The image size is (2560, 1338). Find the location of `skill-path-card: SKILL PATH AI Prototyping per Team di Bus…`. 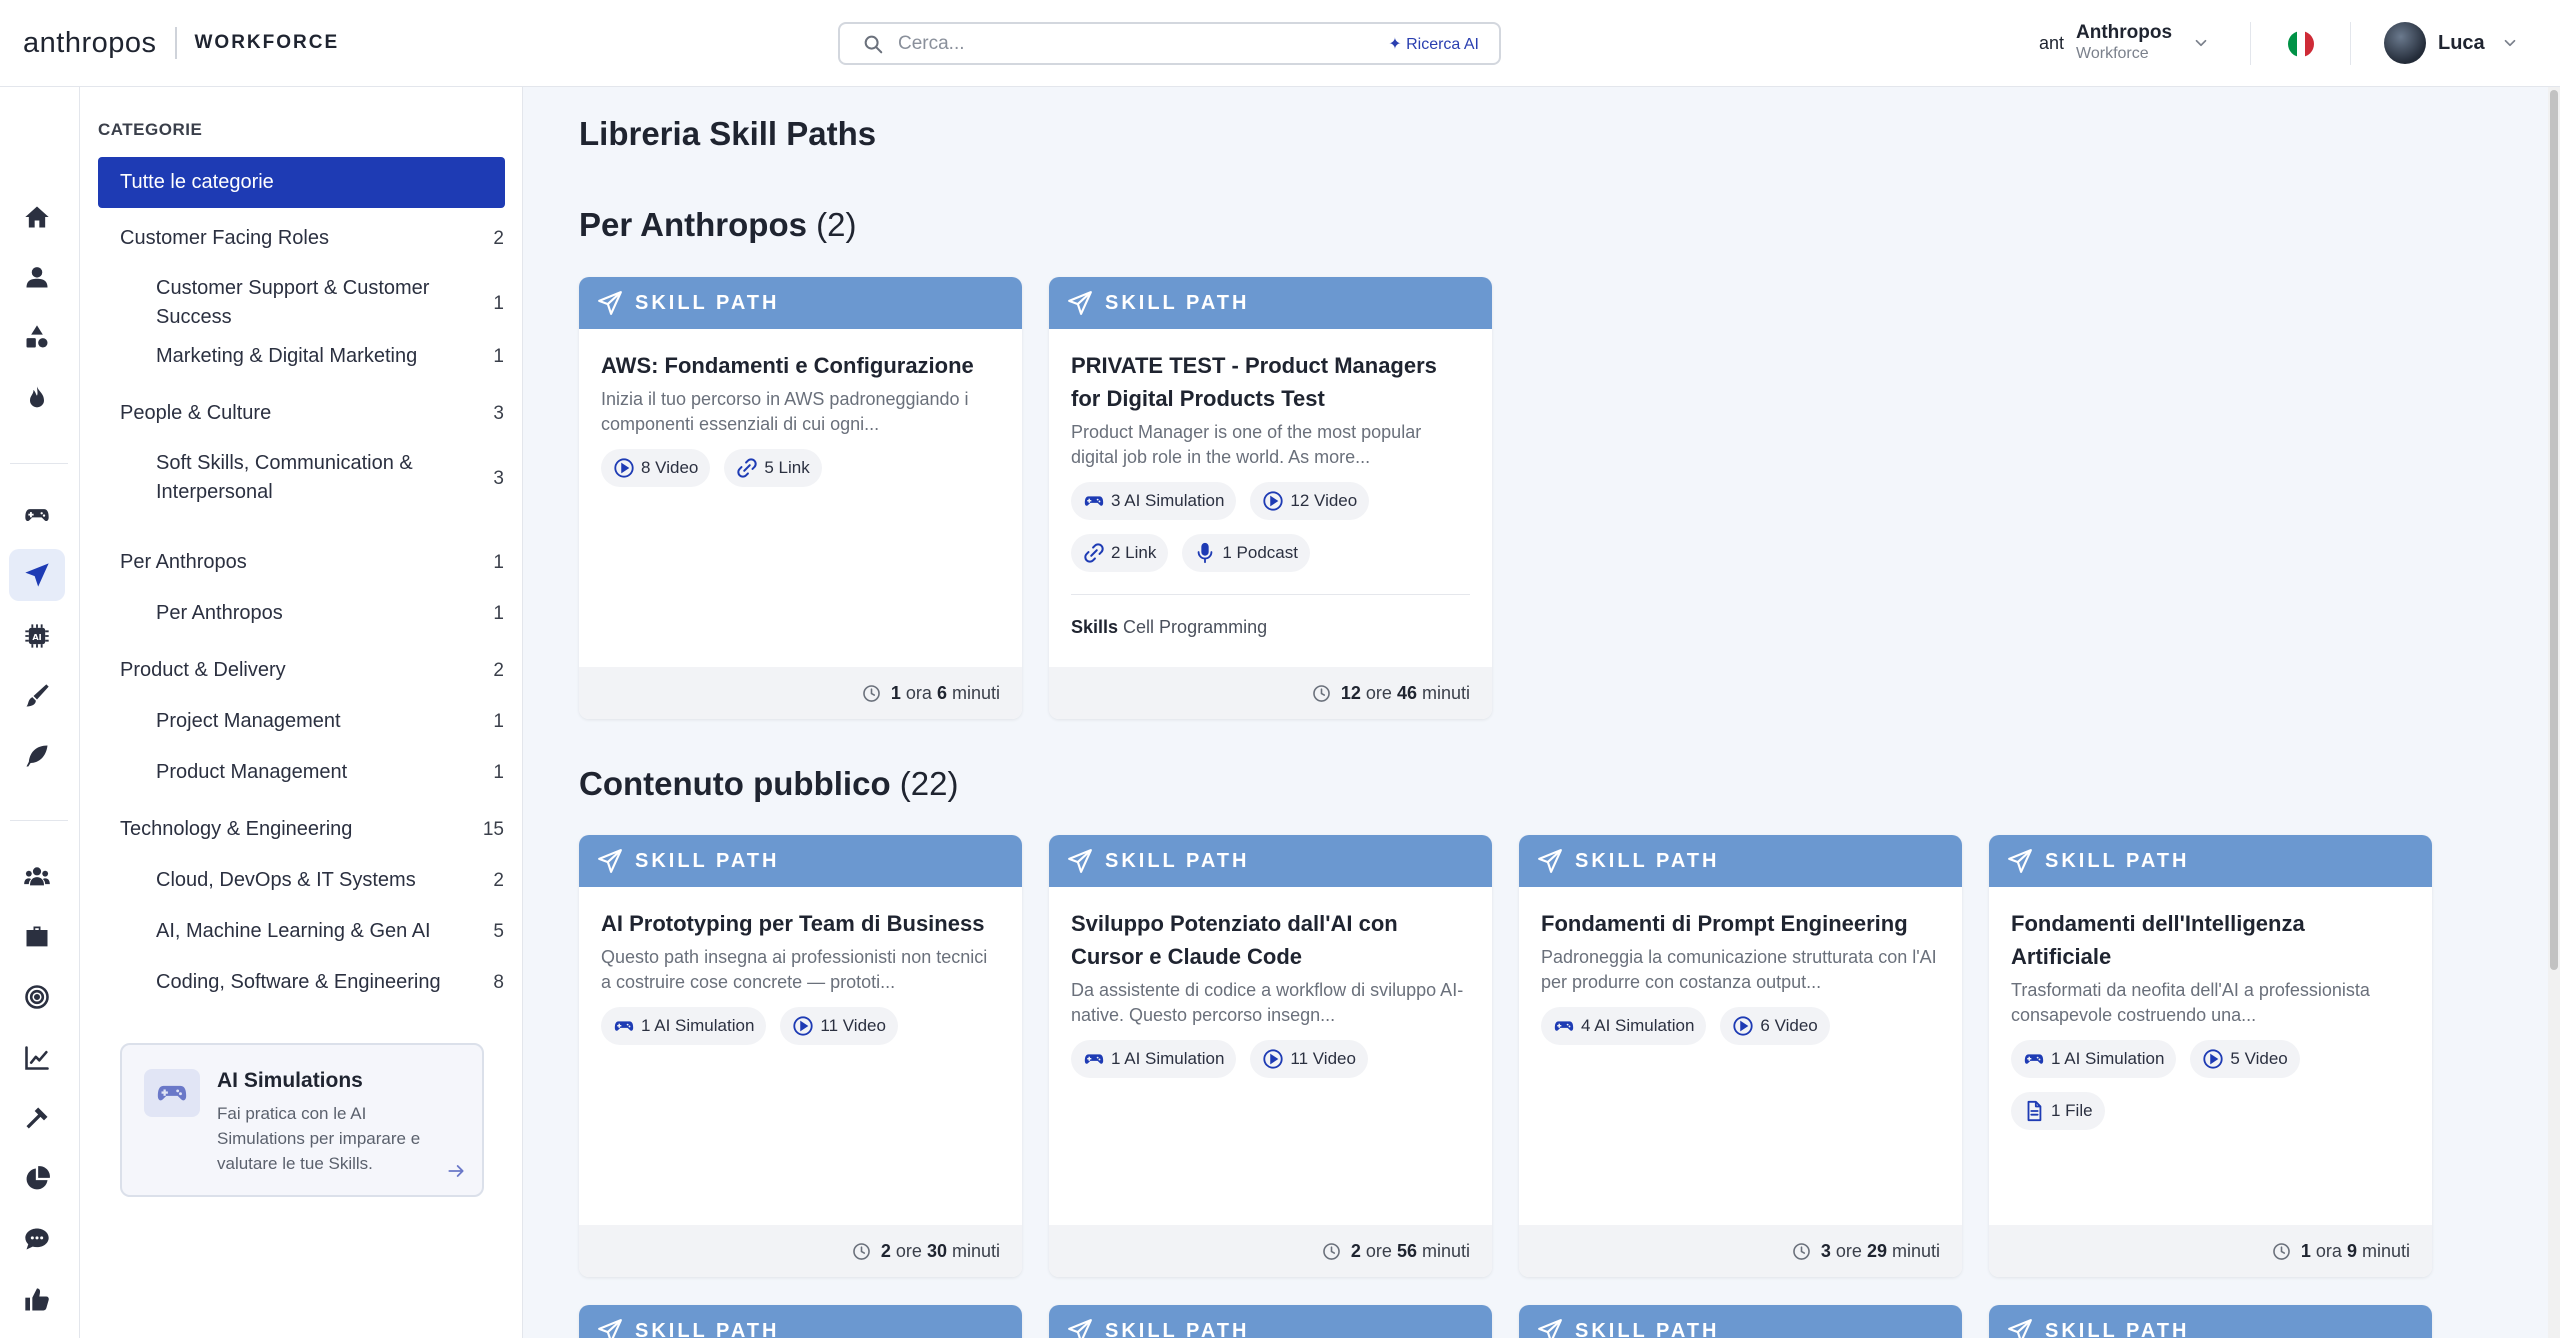

skill-path-card: SKILL PATH AI Prototyping per Team di Bus… is located at coordinates (800, 1056).